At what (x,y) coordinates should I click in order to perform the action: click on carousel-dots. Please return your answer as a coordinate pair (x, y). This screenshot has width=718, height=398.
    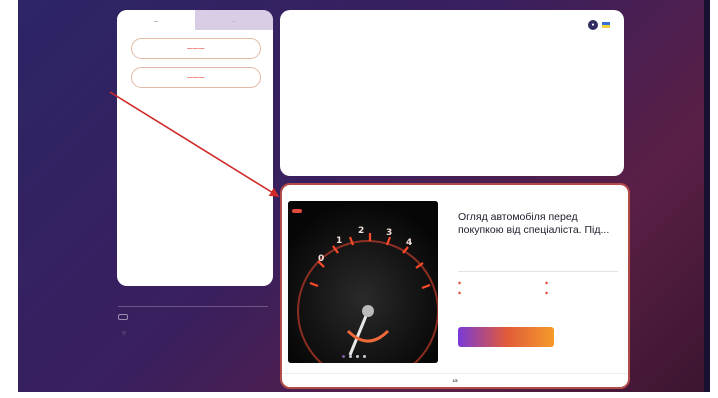
    Looking at the image, I should click on (354, 356).